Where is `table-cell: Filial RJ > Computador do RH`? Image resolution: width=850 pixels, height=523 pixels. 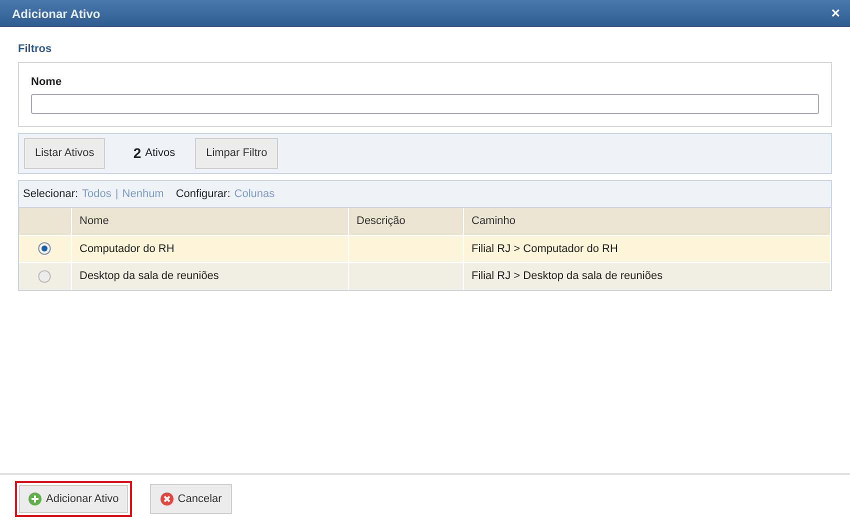
table-cell: Filial RJ > Computador do RH is located at coordinates (545, 248).